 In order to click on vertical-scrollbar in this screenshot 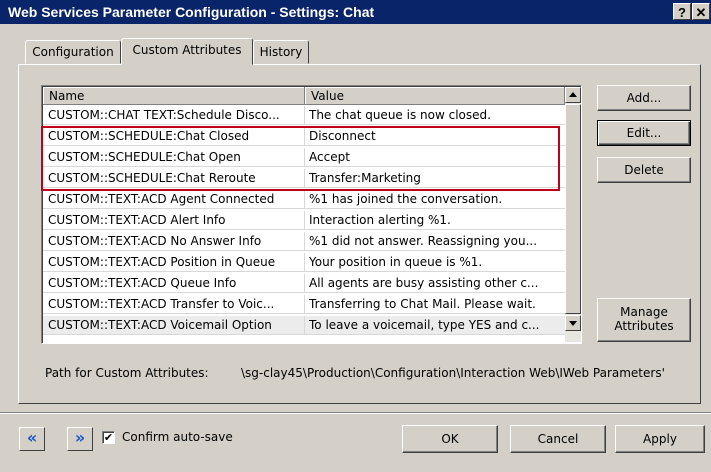, I will do `click(573, 214)`.